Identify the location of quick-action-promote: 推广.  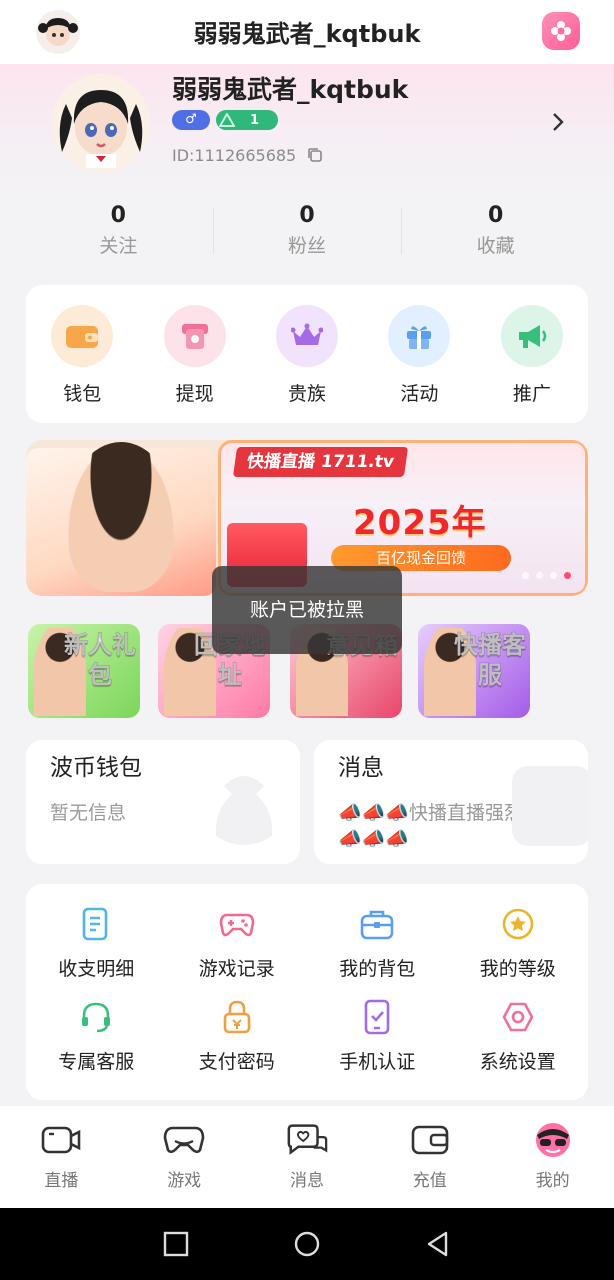
(532, 364).